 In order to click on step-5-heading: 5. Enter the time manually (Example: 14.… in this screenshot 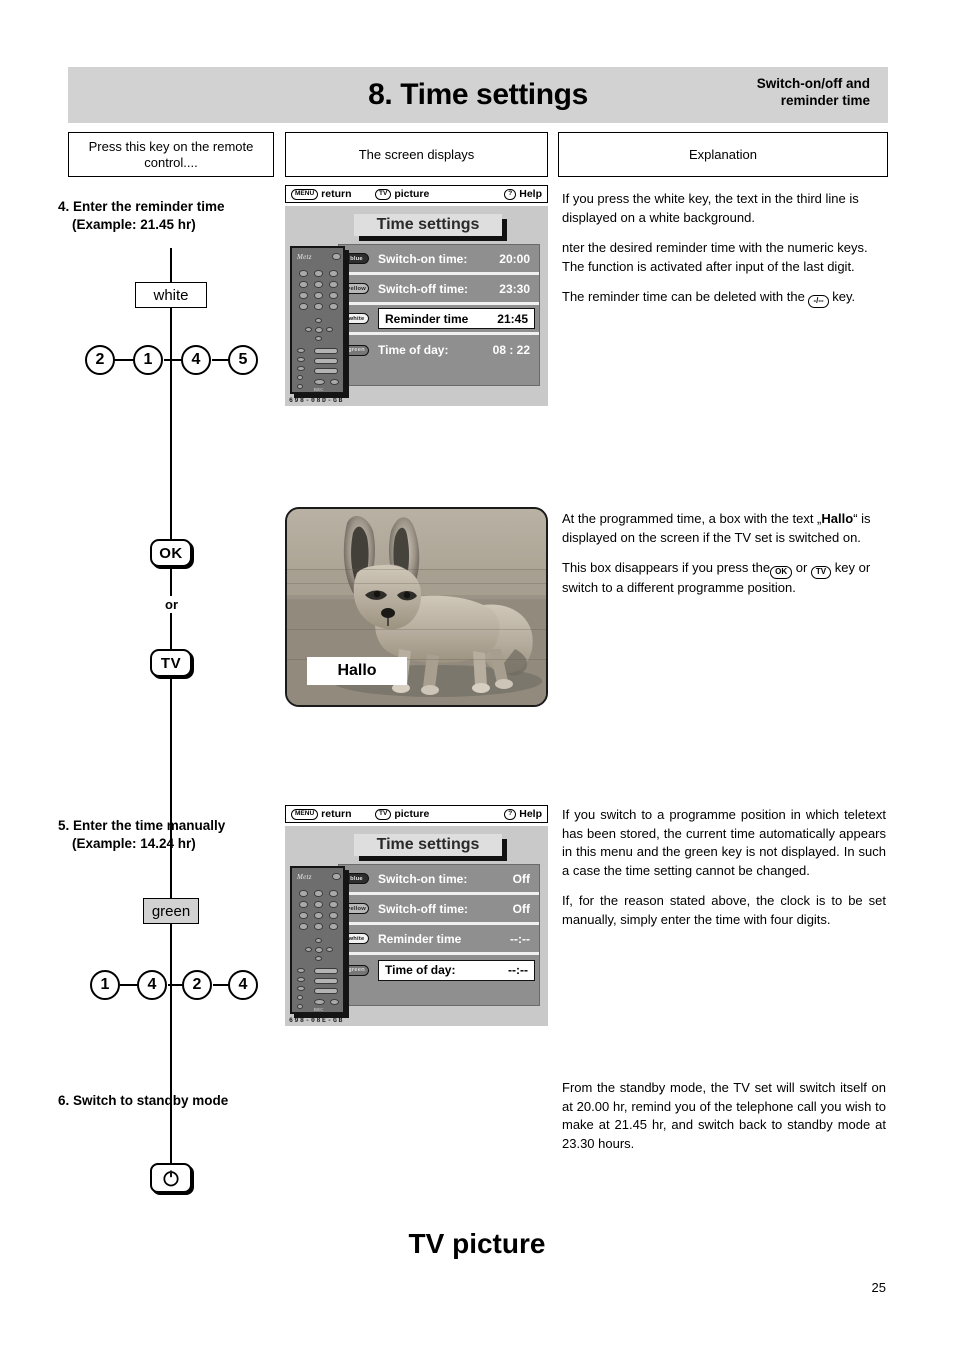, I will do `click(173, 835)`.